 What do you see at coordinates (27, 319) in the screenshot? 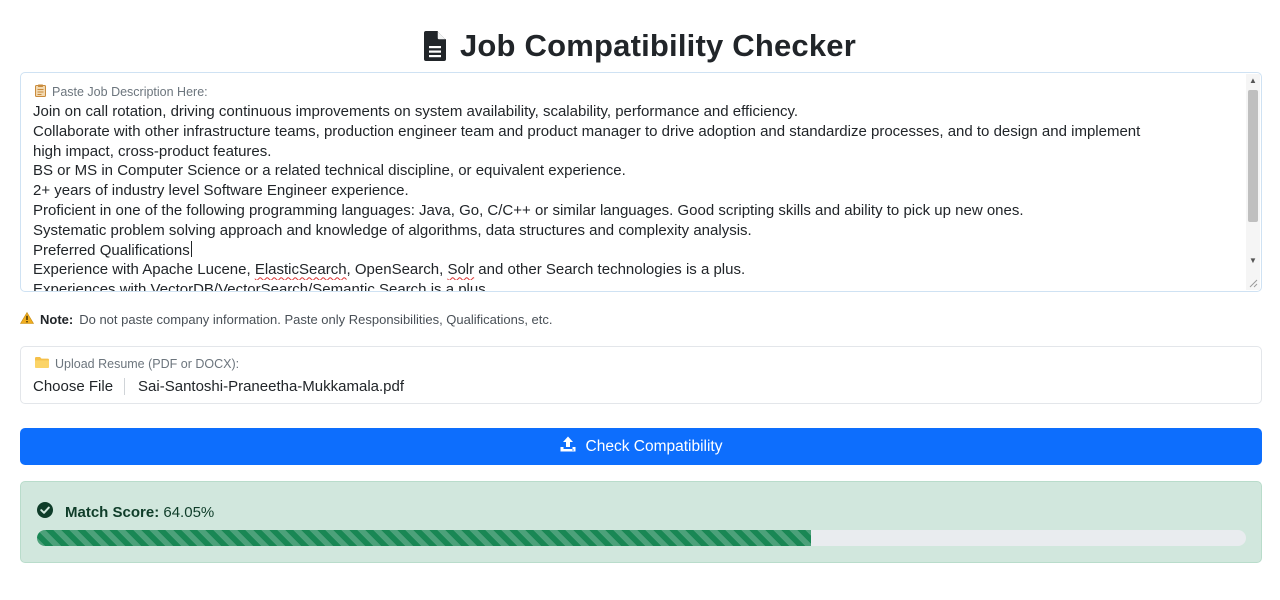
I see `warning-icon` at bounding box center [27, 319].